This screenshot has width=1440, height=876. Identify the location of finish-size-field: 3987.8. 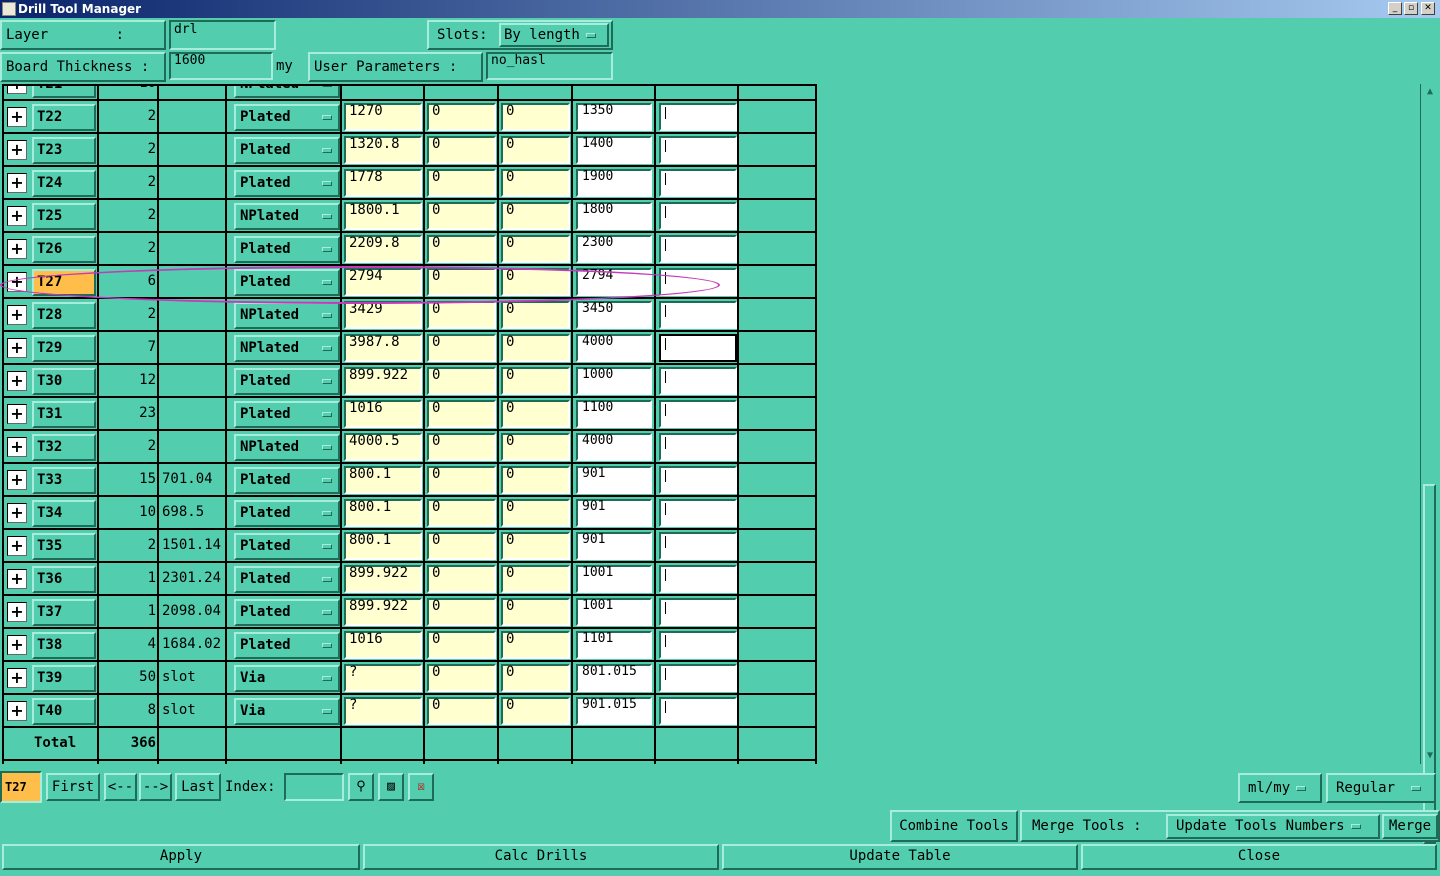
(383, 348).